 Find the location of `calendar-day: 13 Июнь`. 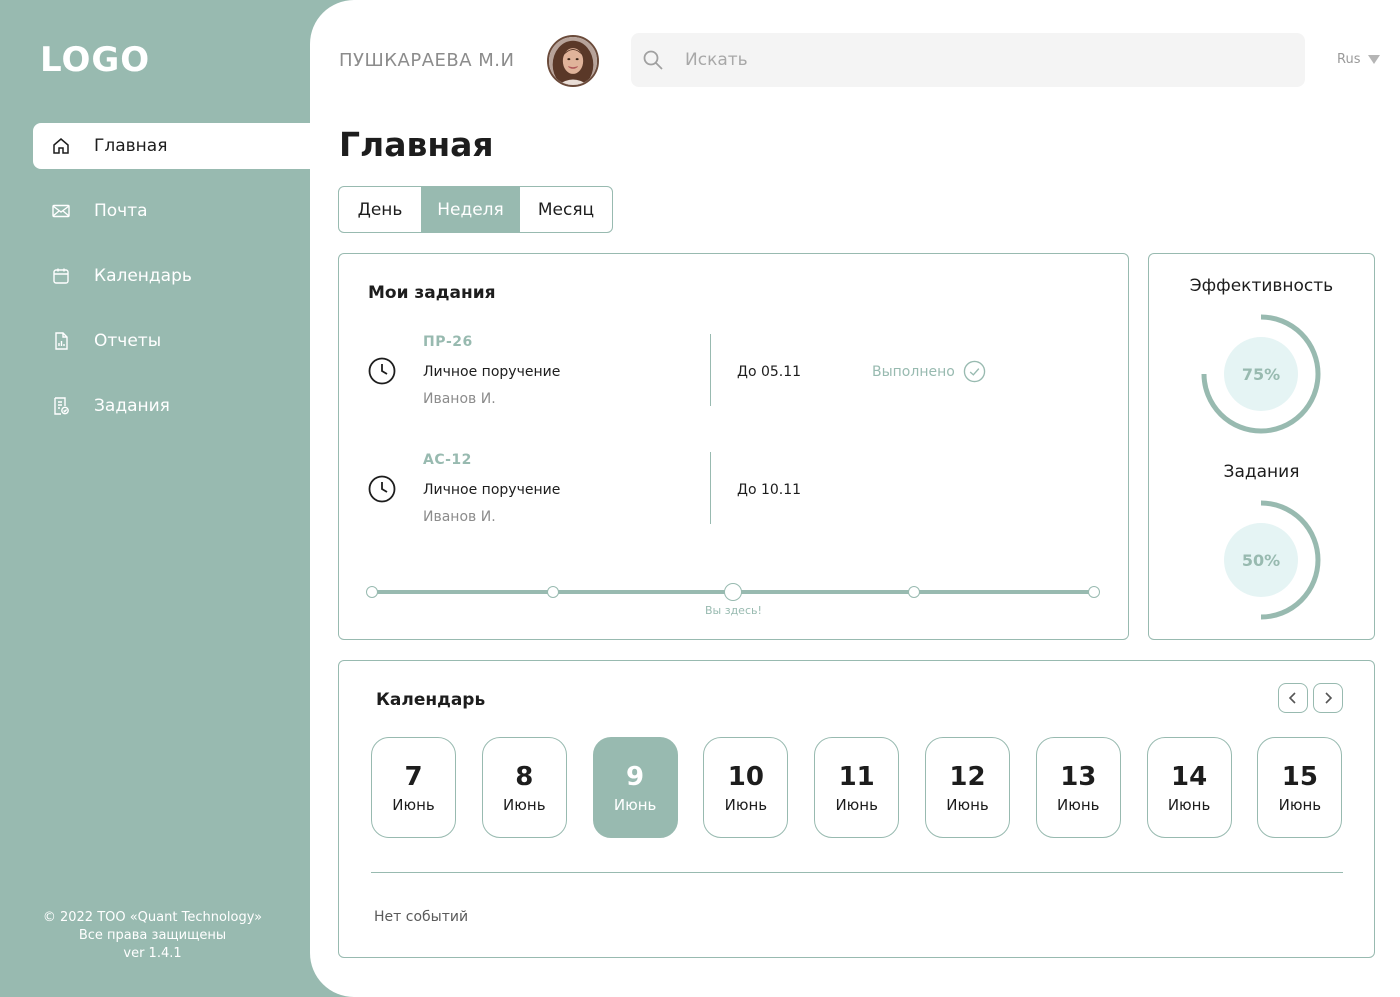

calendar-day: 13 Июнь is located at coordinates (1078, 787).